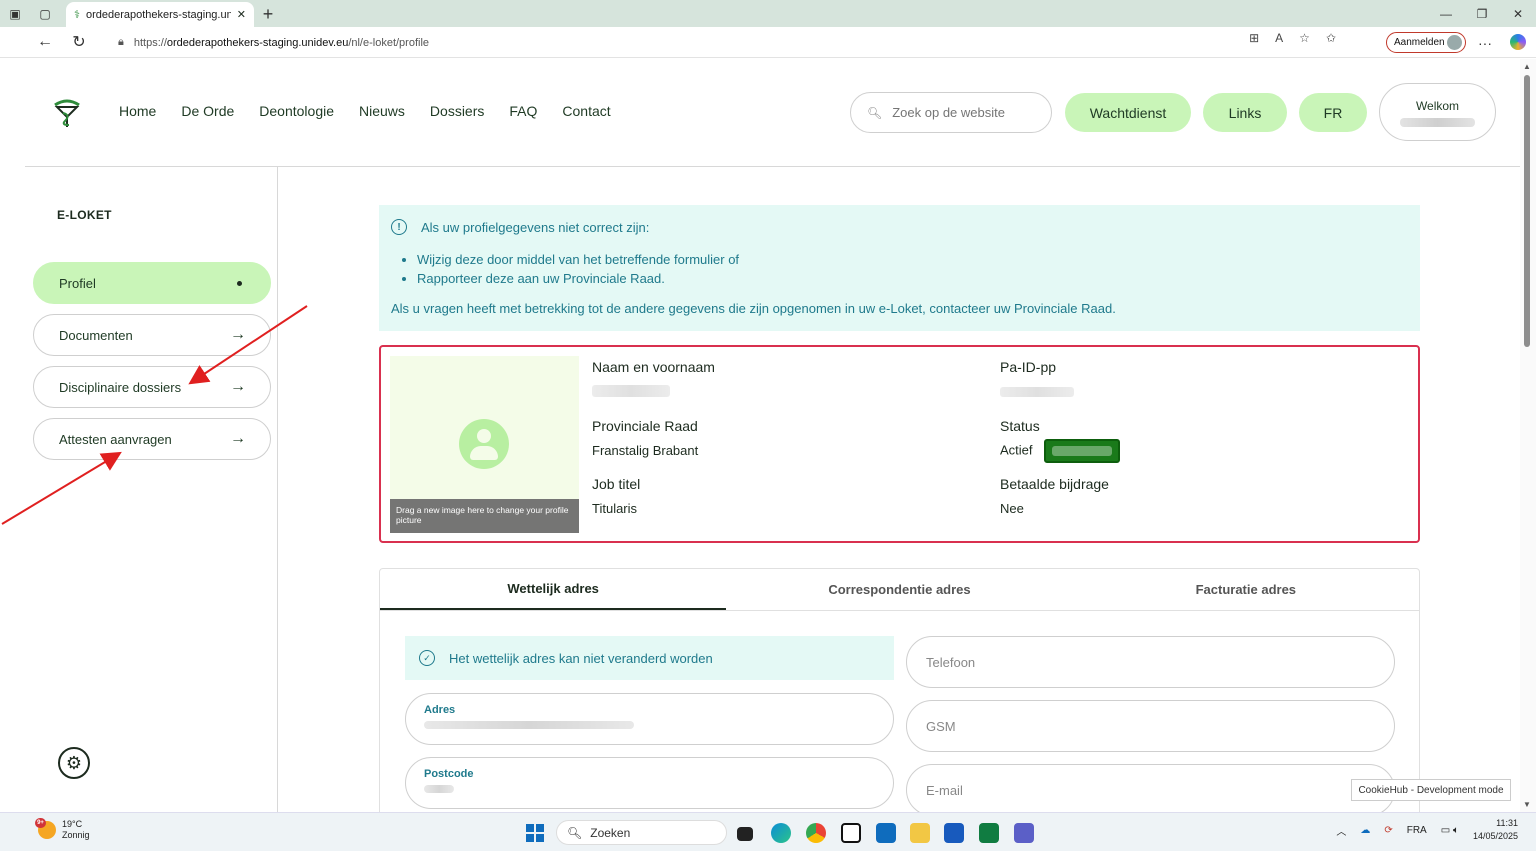 The width and height of the screenshot is (1536, 851). Describe the element at coordinates (816, 833) in the screenshot. I see `chrome-icon` at that location.